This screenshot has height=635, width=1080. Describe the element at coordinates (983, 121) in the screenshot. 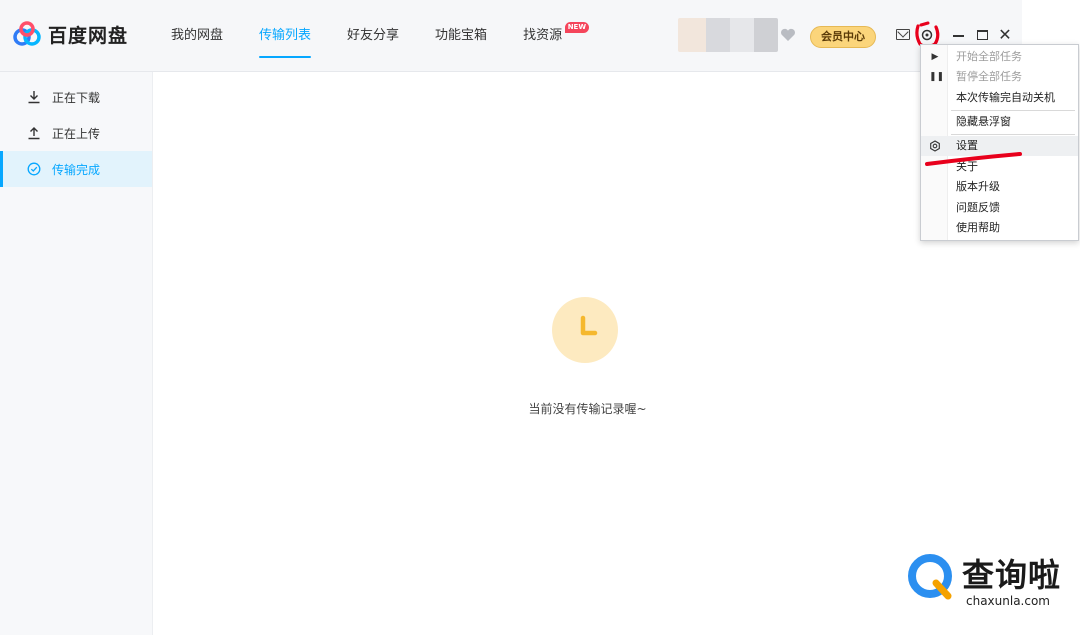

I see `menu-item-label: 隐藏悬浮窗` at that location.